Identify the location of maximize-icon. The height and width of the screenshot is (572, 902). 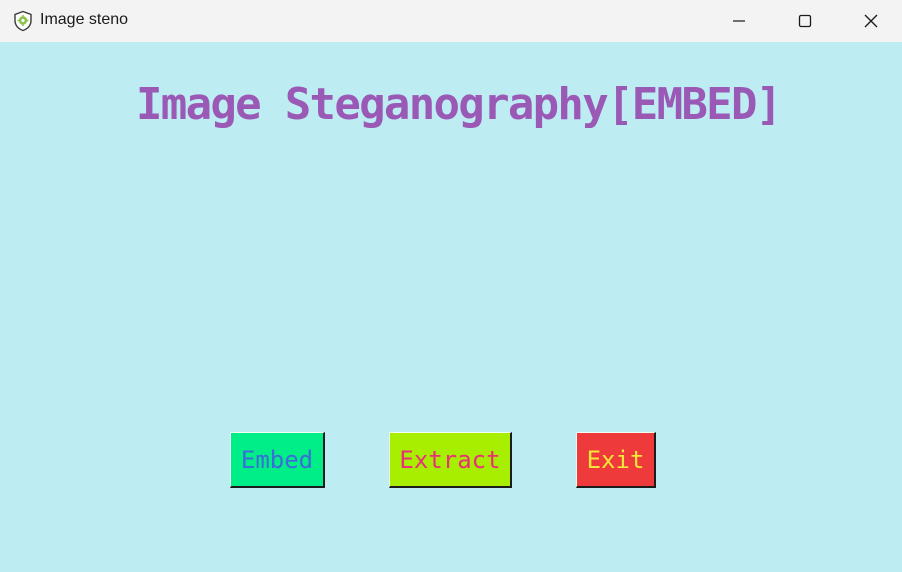
(805, 21).